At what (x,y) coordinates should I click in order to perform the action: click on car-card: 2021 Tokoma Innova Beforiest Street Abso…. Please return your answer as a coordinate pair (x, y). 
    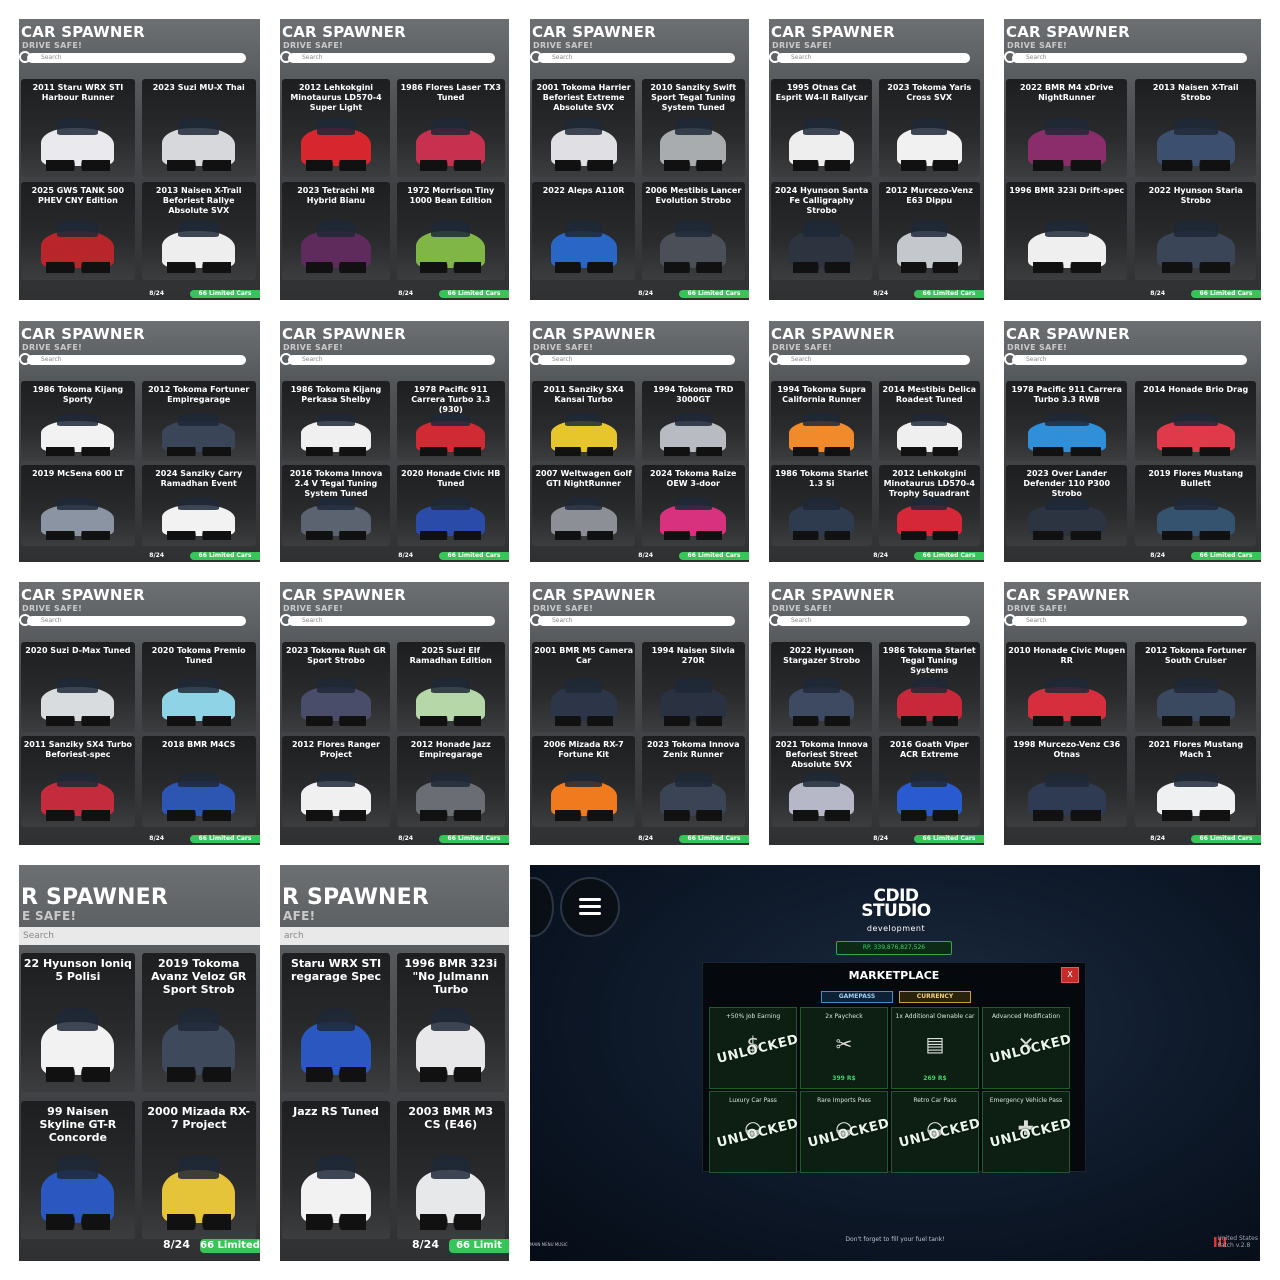
    Looking at the image, I should click on (822, 781).